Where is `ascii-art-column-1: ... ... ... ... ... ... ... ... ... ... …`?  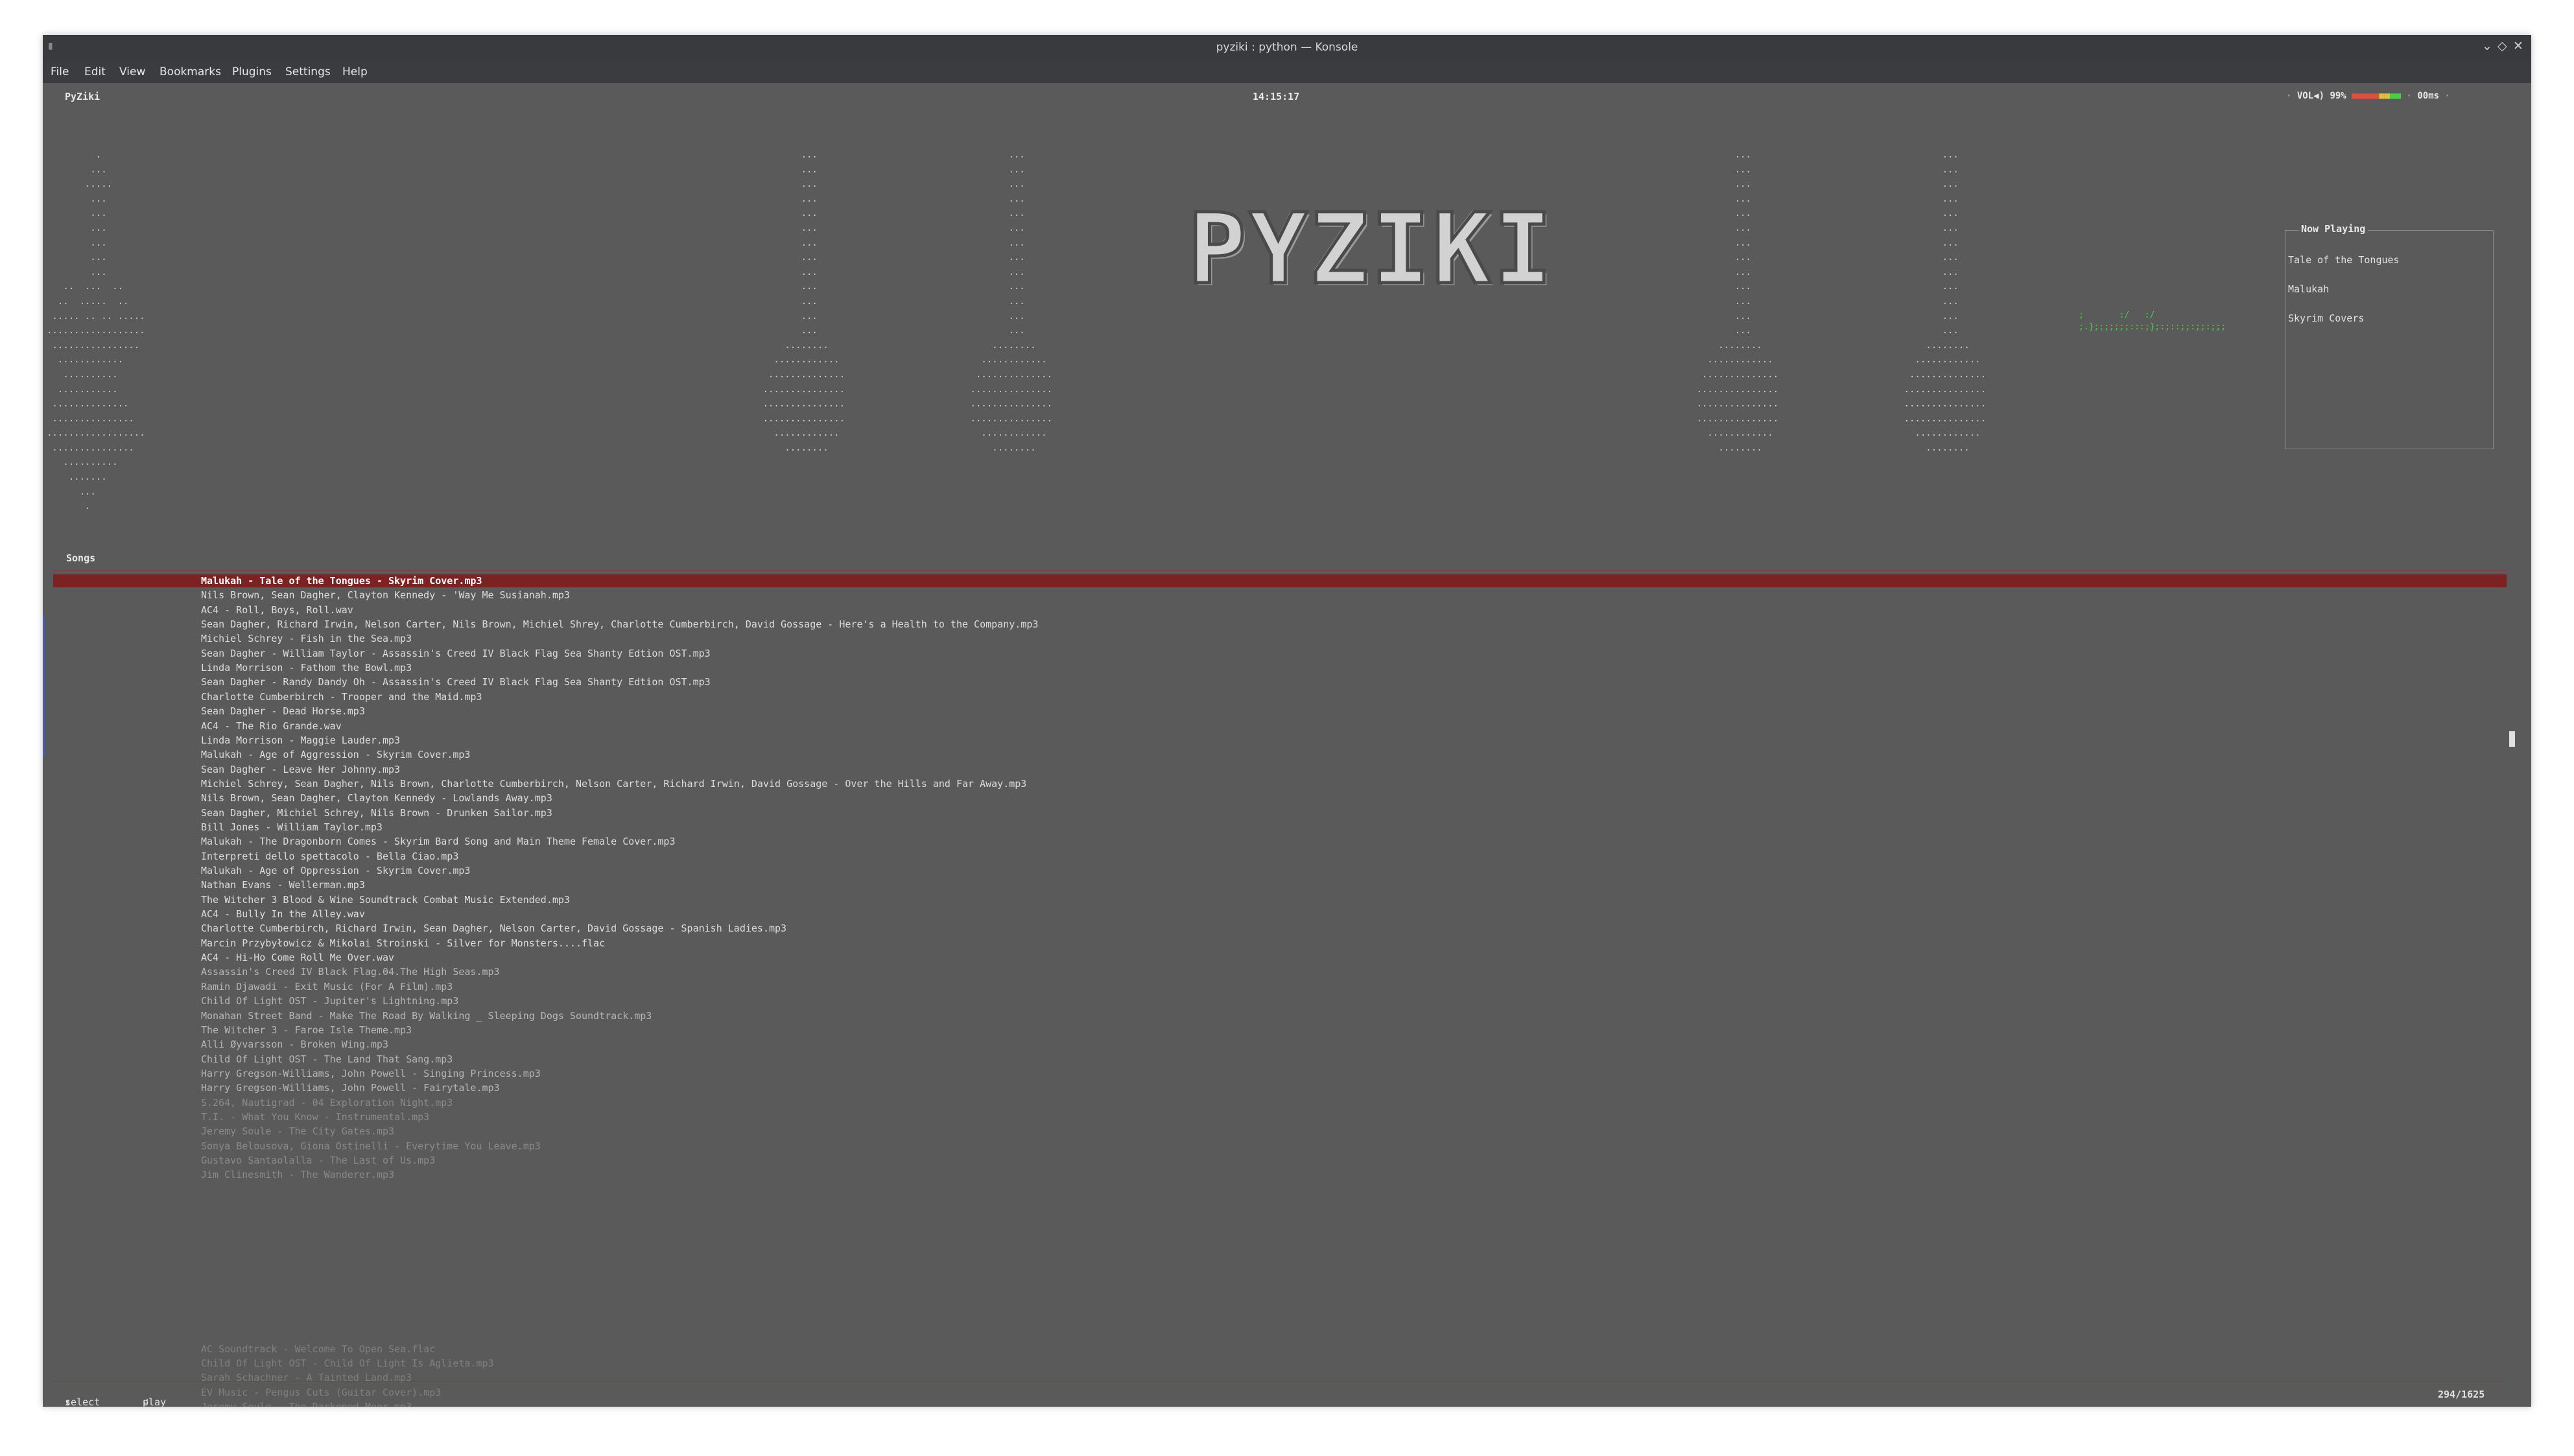
ascii-art-column-1: ... ... ... ... ... ... ... ... ... ... … is located at coordinates (804, 302).